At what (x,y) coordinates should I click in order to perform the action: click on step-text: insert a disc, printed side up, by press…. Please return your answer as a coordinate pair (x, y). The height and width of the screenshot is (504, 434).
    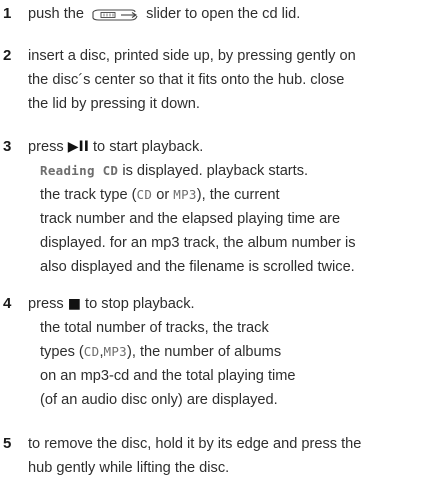
    Looking at the image, I should click on (230, 80).